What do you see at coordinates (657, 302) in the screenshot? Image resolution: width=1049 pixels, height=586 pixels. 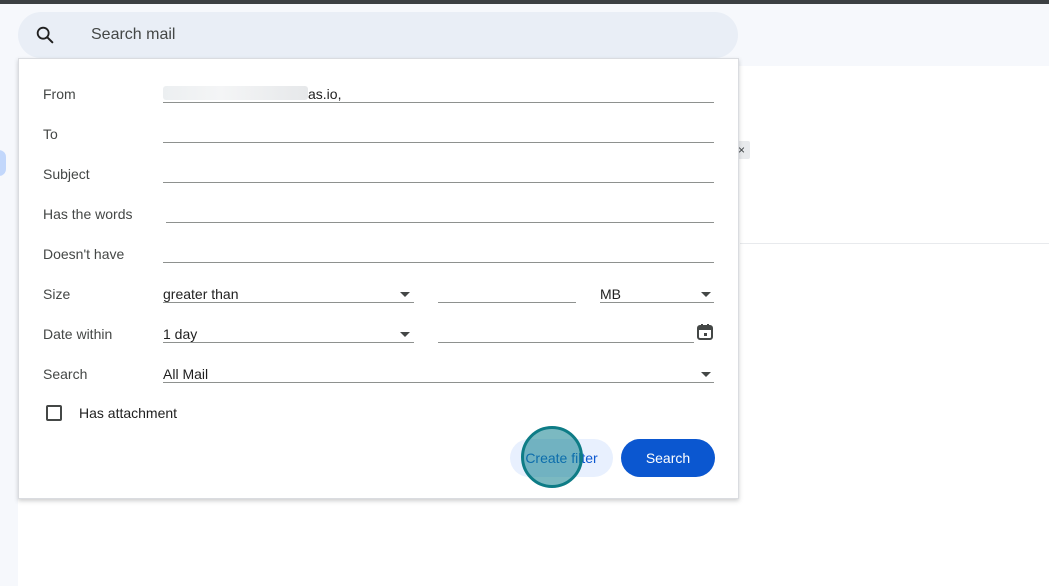 I see `size-unit-underline` at bounding box center [657, 302].